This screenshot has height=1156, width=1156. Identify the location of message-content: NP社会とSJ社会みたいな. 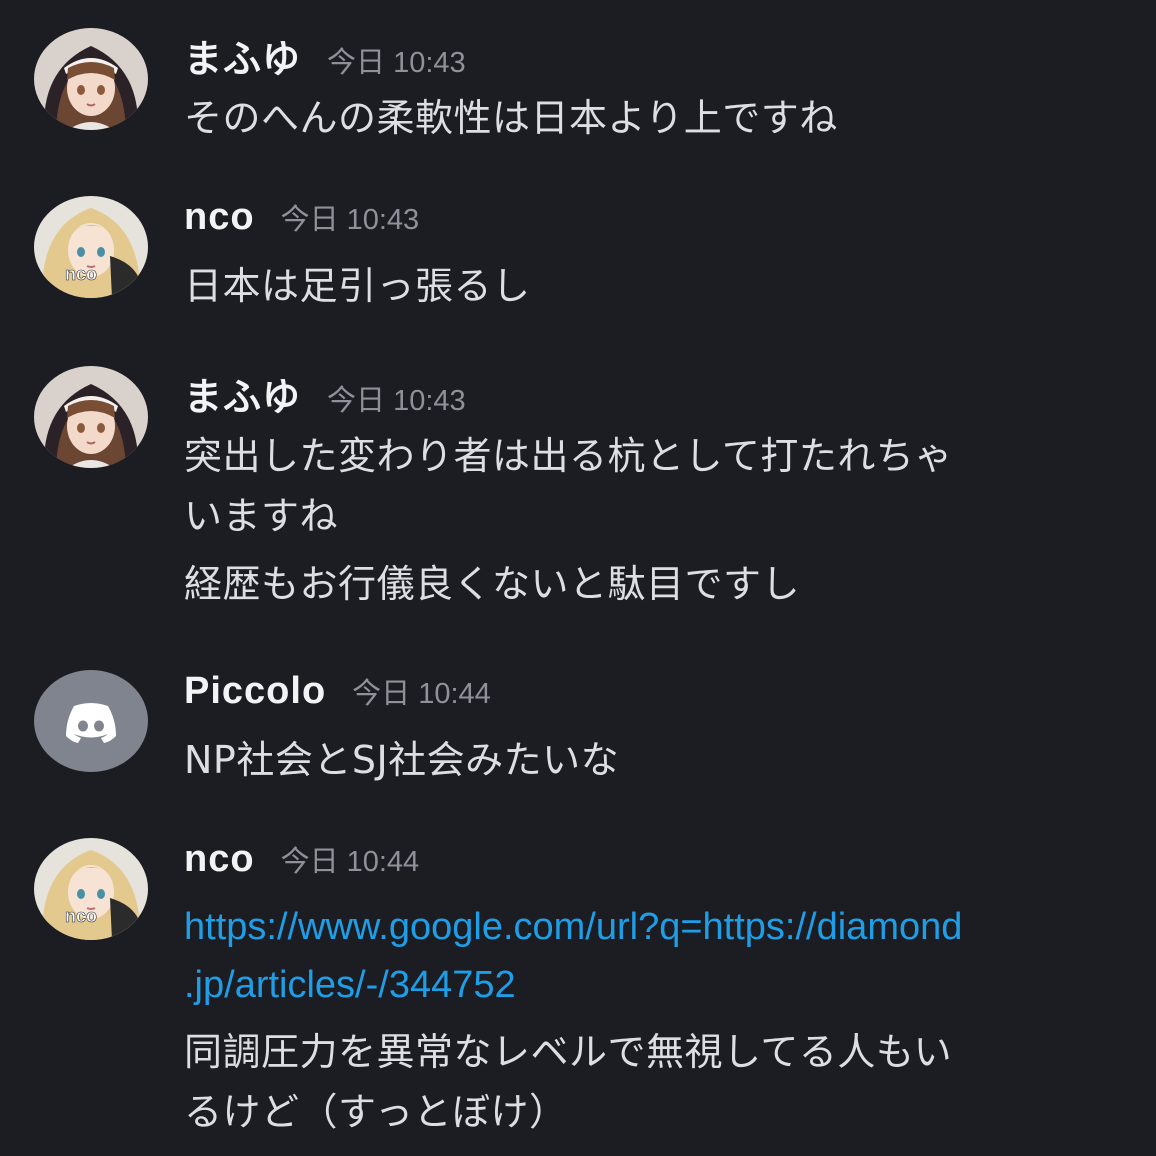
(654, 760).